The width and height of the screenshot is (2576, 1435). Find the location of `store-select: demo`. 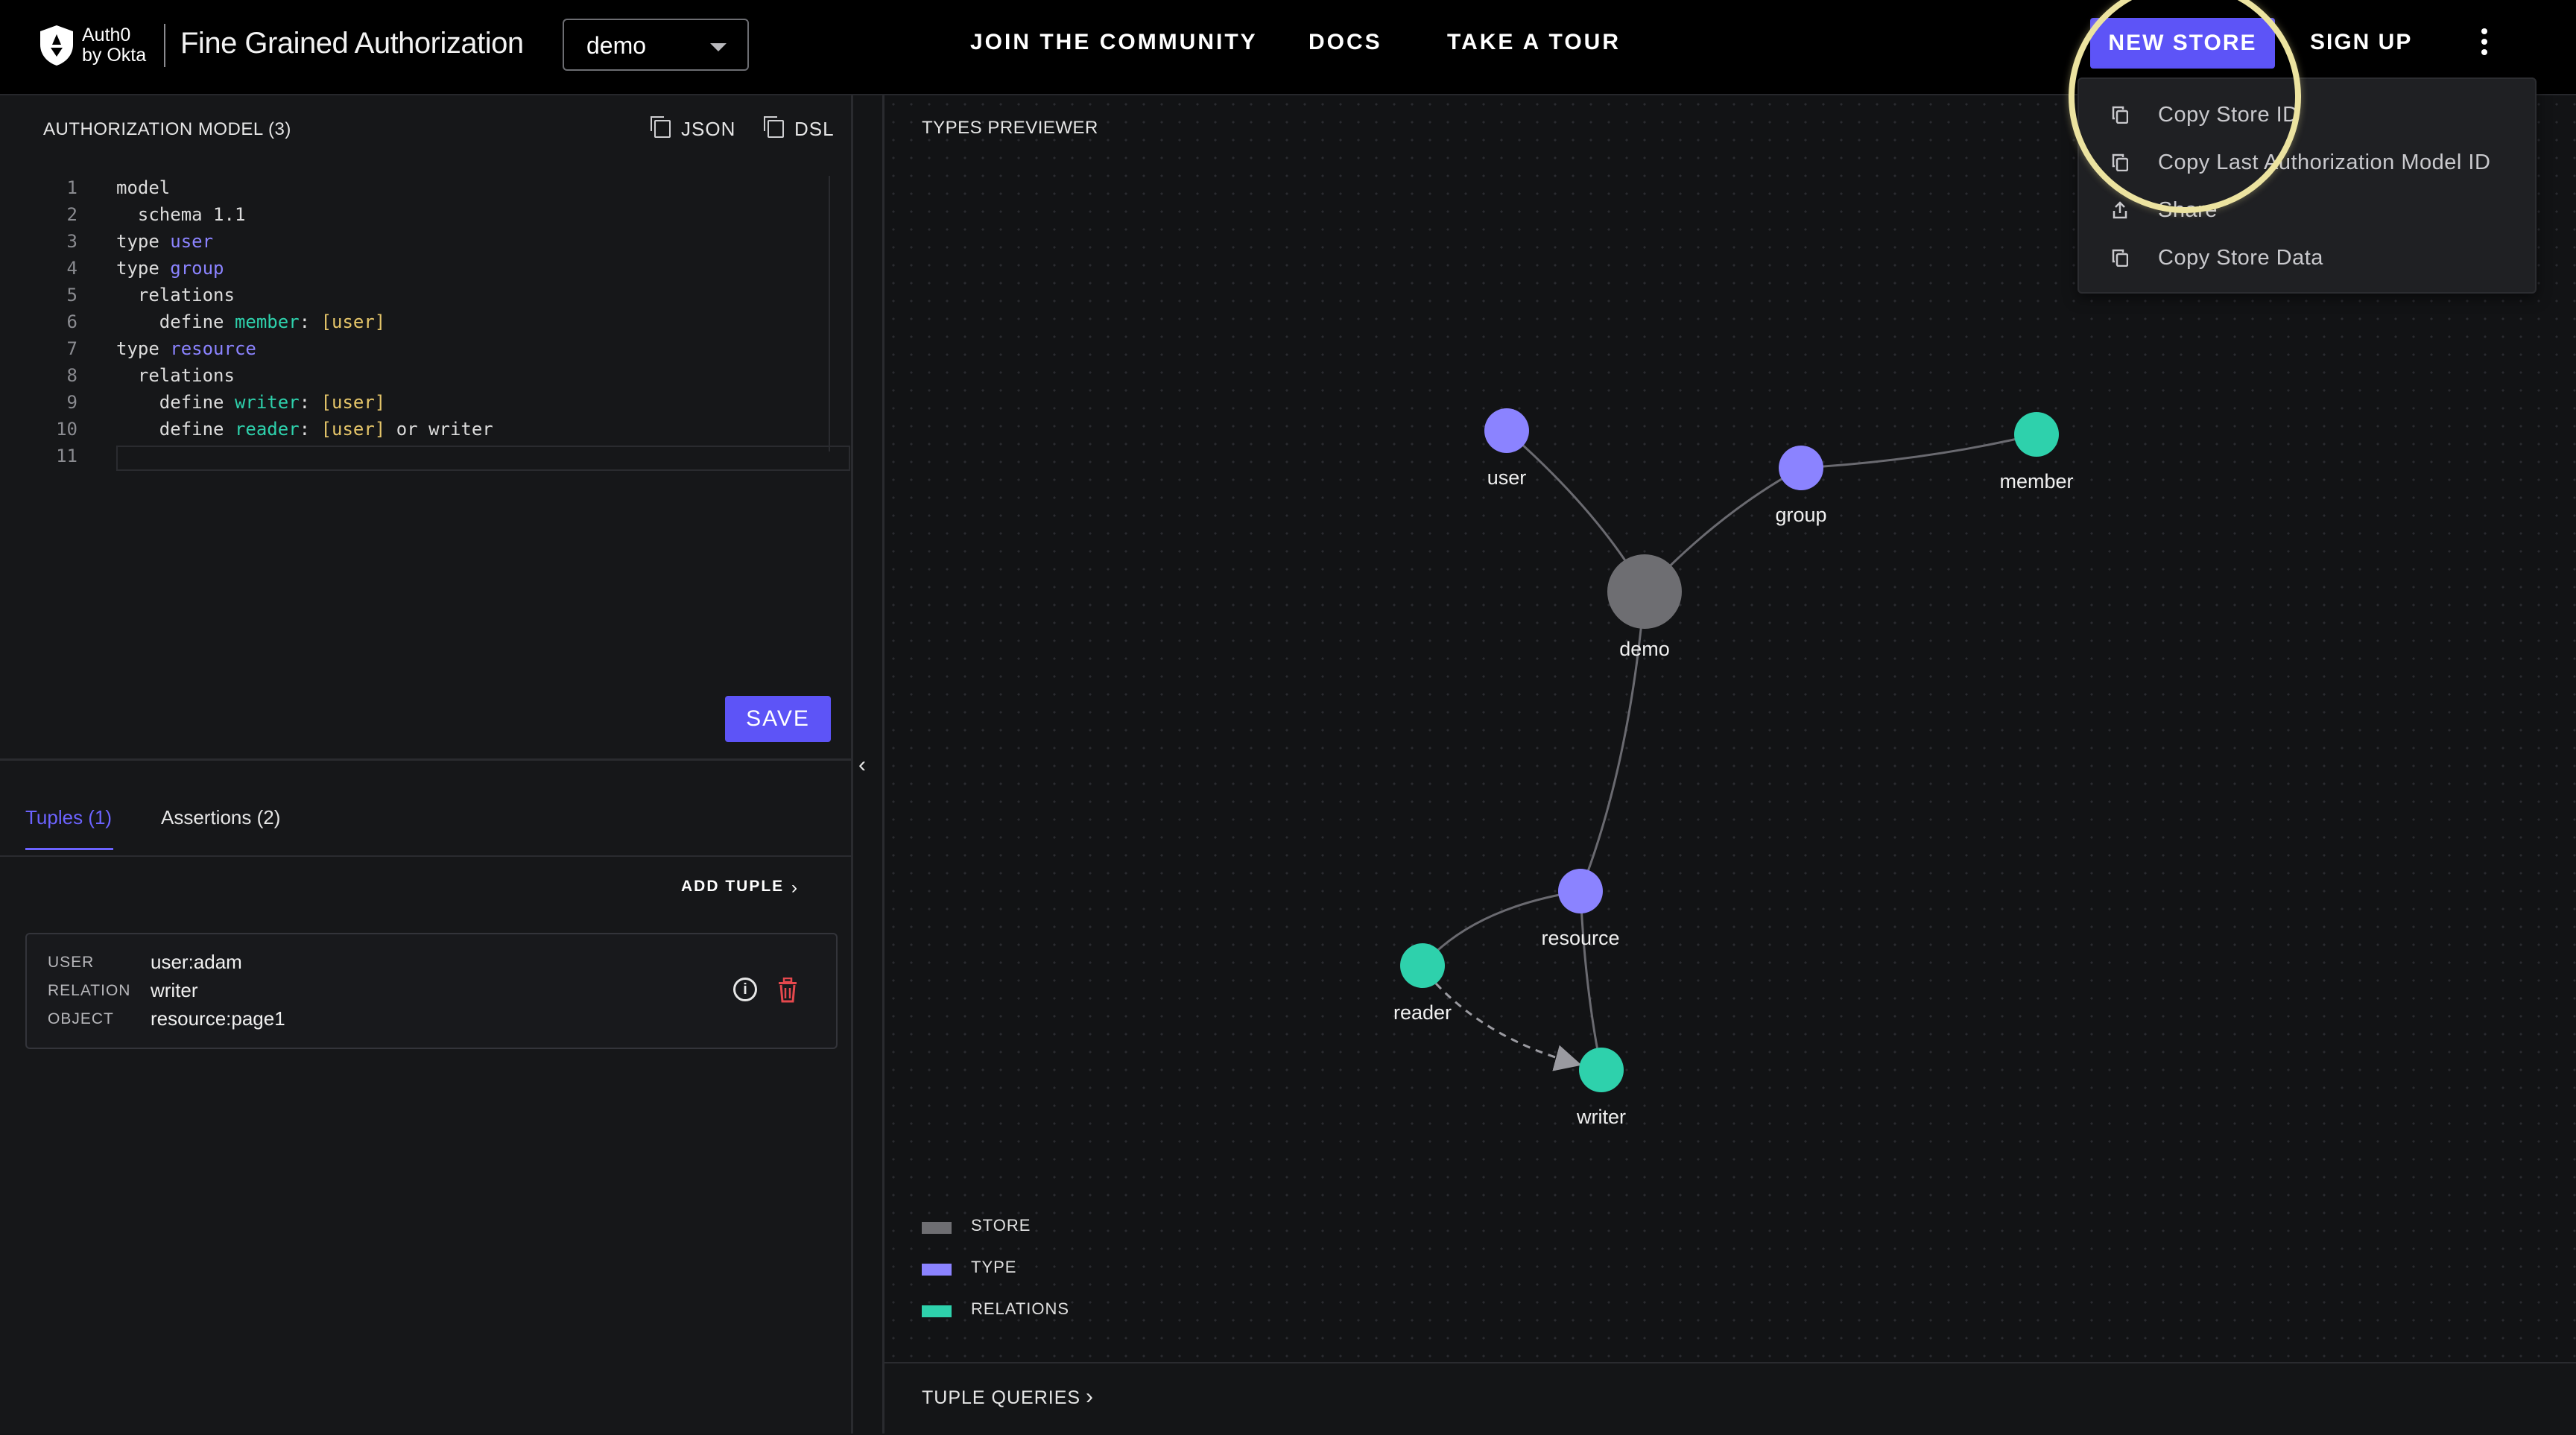

store-select: demo is located at coordinates (656, 45).